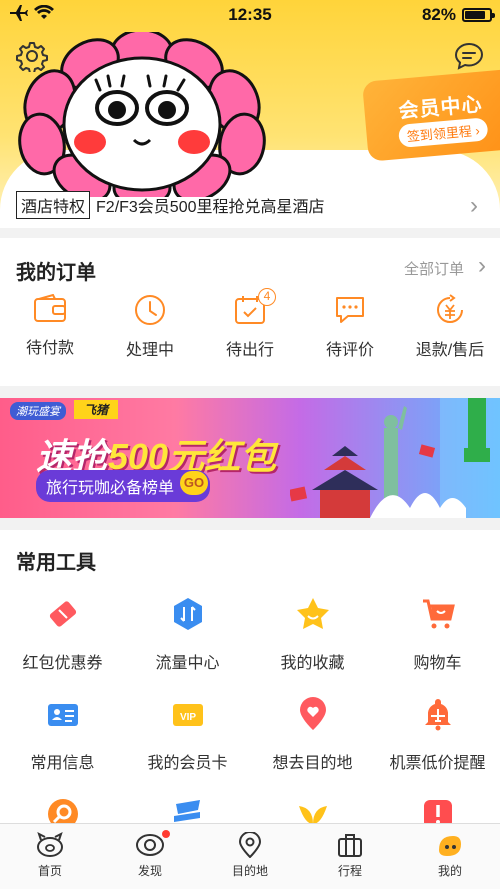  Describe the element at coordinates (62, 715) in the screenshot. I see `id-card-icon` at that location.